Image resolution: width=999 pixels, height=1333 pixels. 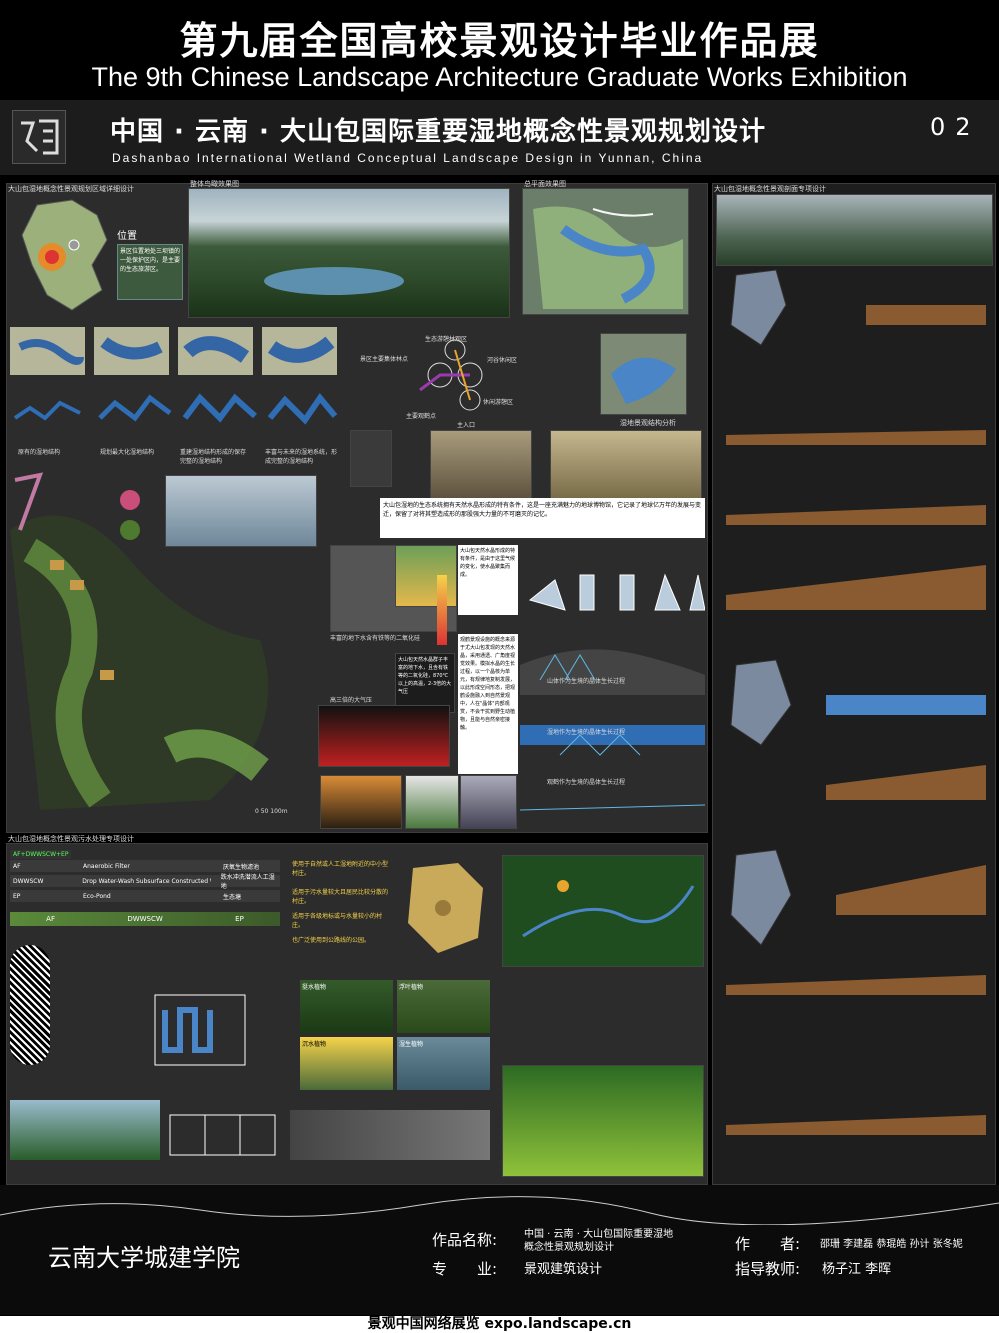 I want to click on plant-item: 浮叶植物, so click(x=443, y=1006).